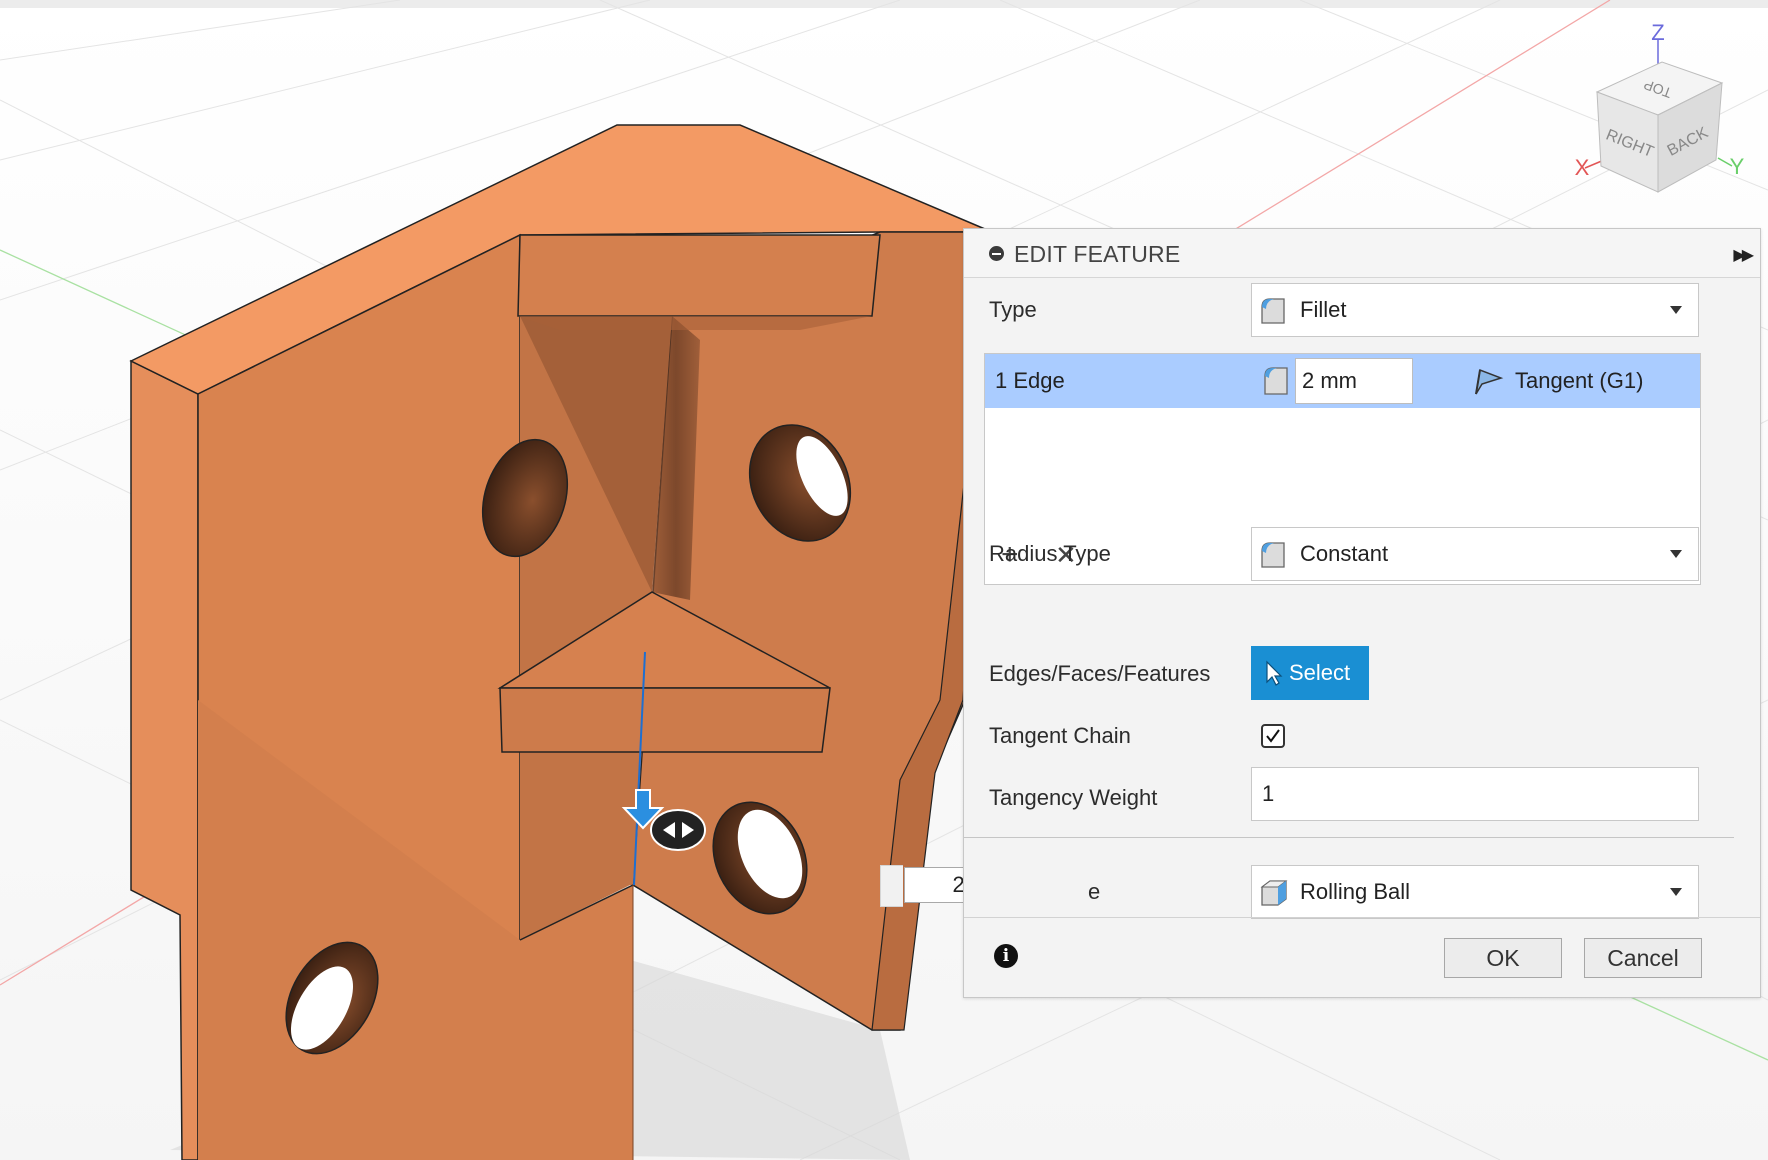 Image resolution: width=1768 pixels, height=1160 pixels. What do you see at coordinates (1503, 958) in the screenshot?
I see `ok-button: OK` at bounding box center [1503, 958].